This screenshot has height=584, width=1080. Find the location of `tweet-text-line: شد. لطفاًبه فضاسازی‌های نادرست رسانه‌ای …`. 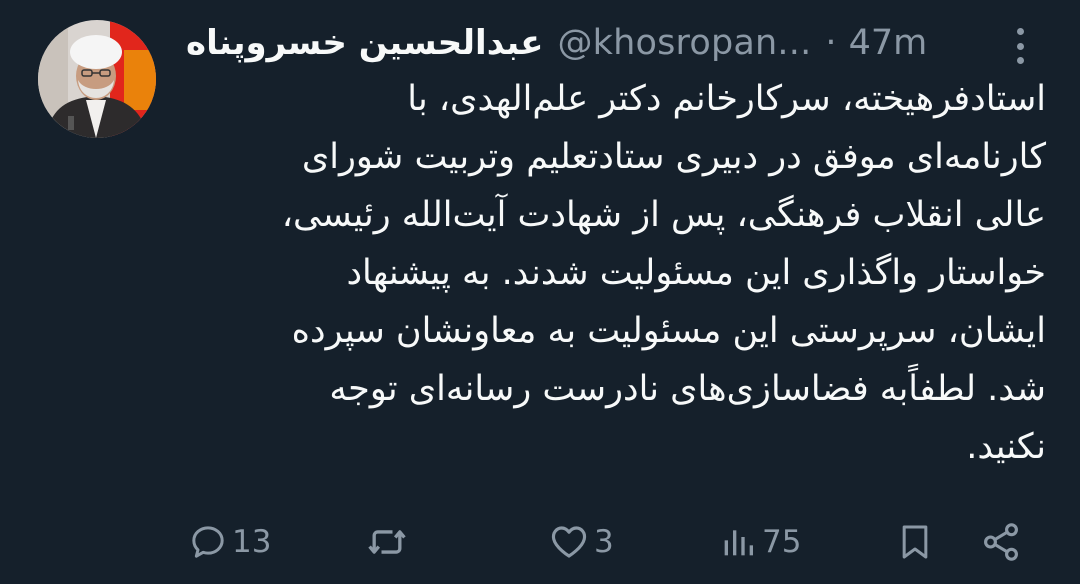

tweet-text-line: شد. لطفاًبه فضاسازی‌های نادرست رسانه‌ای … is located at coordinates (687, 389).